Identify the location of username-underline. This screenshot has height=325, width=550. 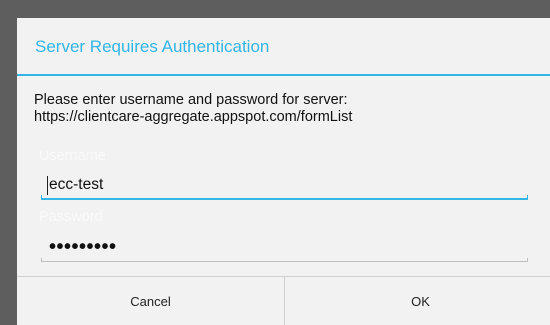
(284, 197).